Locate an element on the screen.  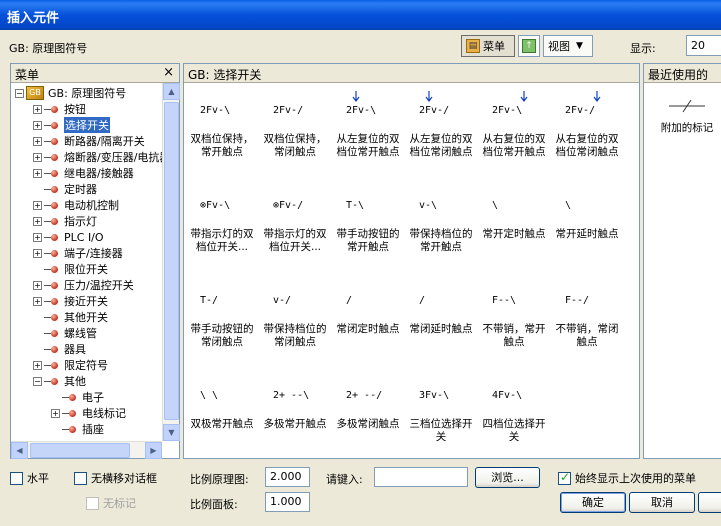
tree-item: + 断路器/隔离开关 is located at coordinates (86, 141).